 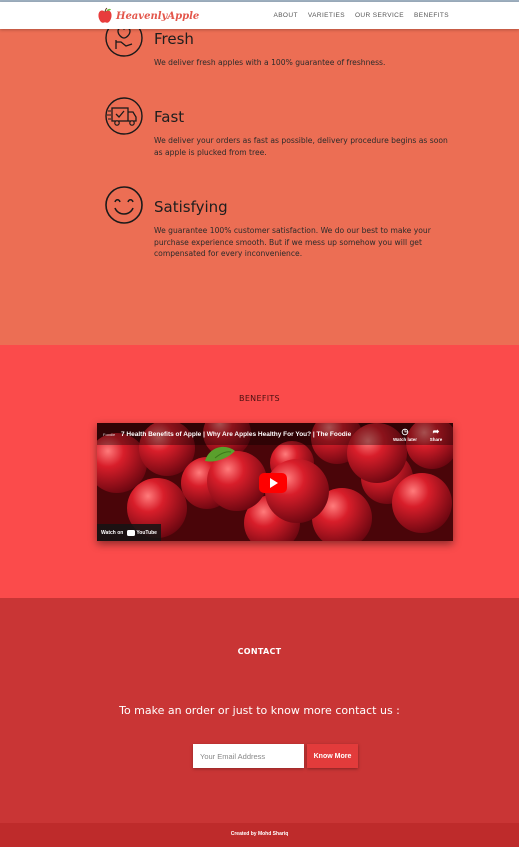 I want to click on feature-title: Fast, so click(x=169, y=117).